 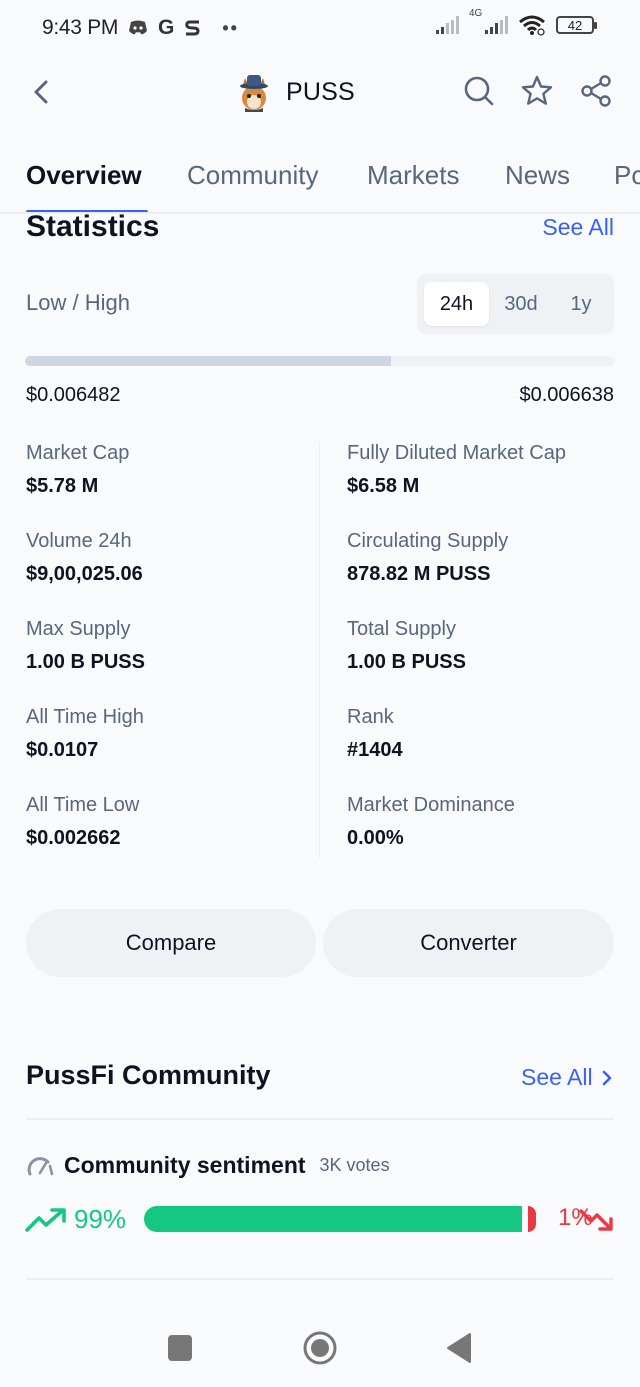 I want to click on swiggy-icon, so click(x=192, y=28).